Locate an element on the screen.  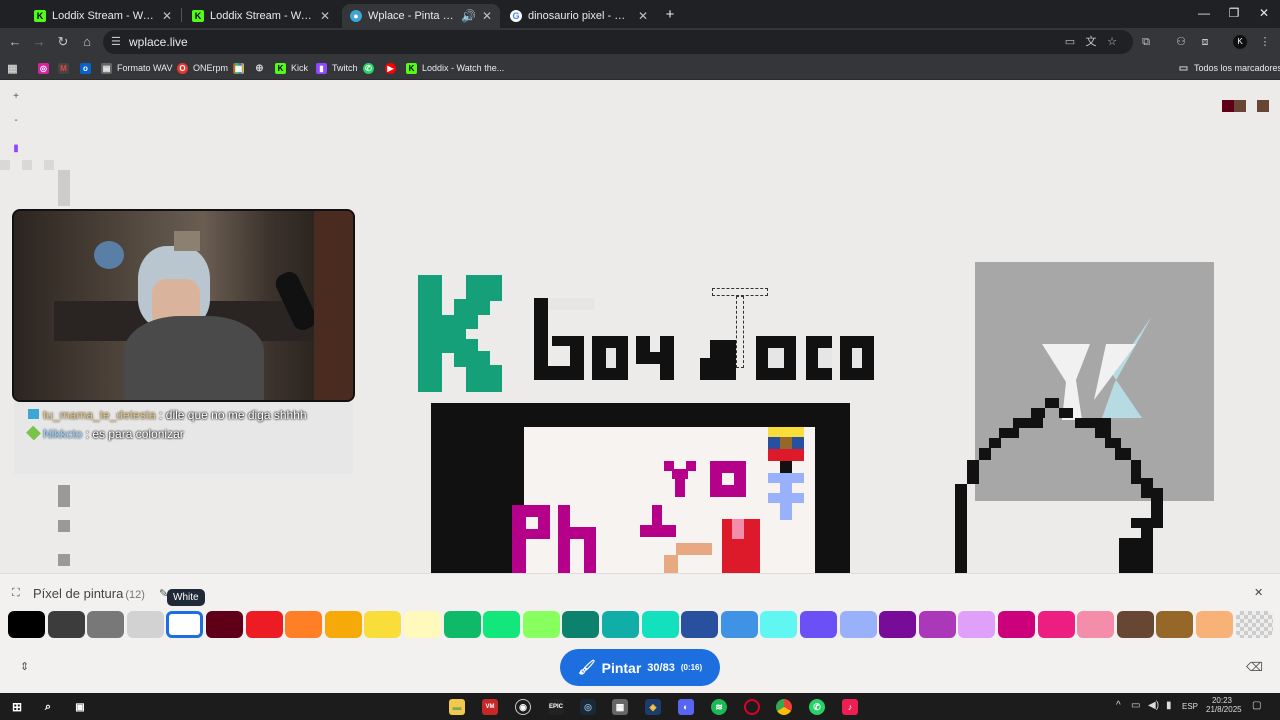
address-bar: ☰ wplace.live is located at coordinates (618, 42).